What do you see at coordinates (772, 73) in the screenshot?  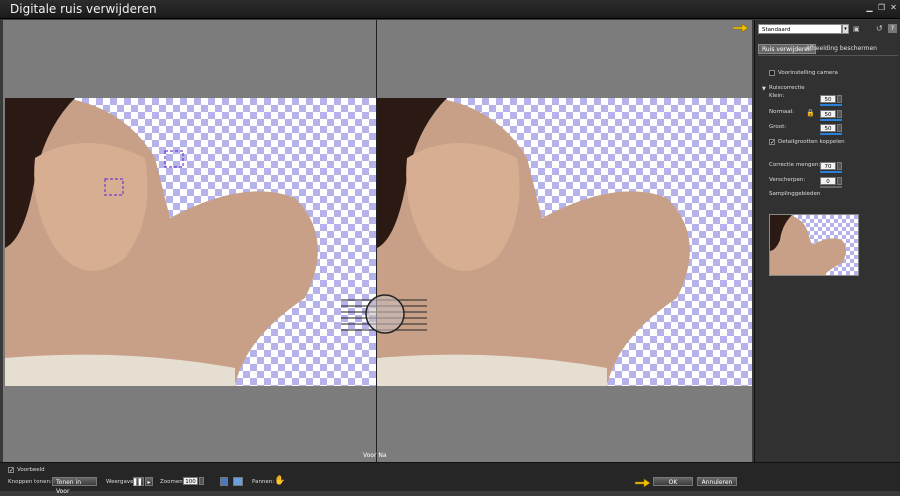 I see `camera-checkbox` at bounding box center [772, 73].